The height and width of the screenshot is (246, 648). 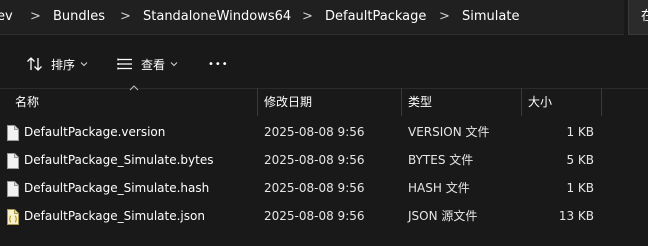 What do you see at coordinates (124, 64) in the screenshot?
I see `view-list-icon` at bounding box center [124, 64].